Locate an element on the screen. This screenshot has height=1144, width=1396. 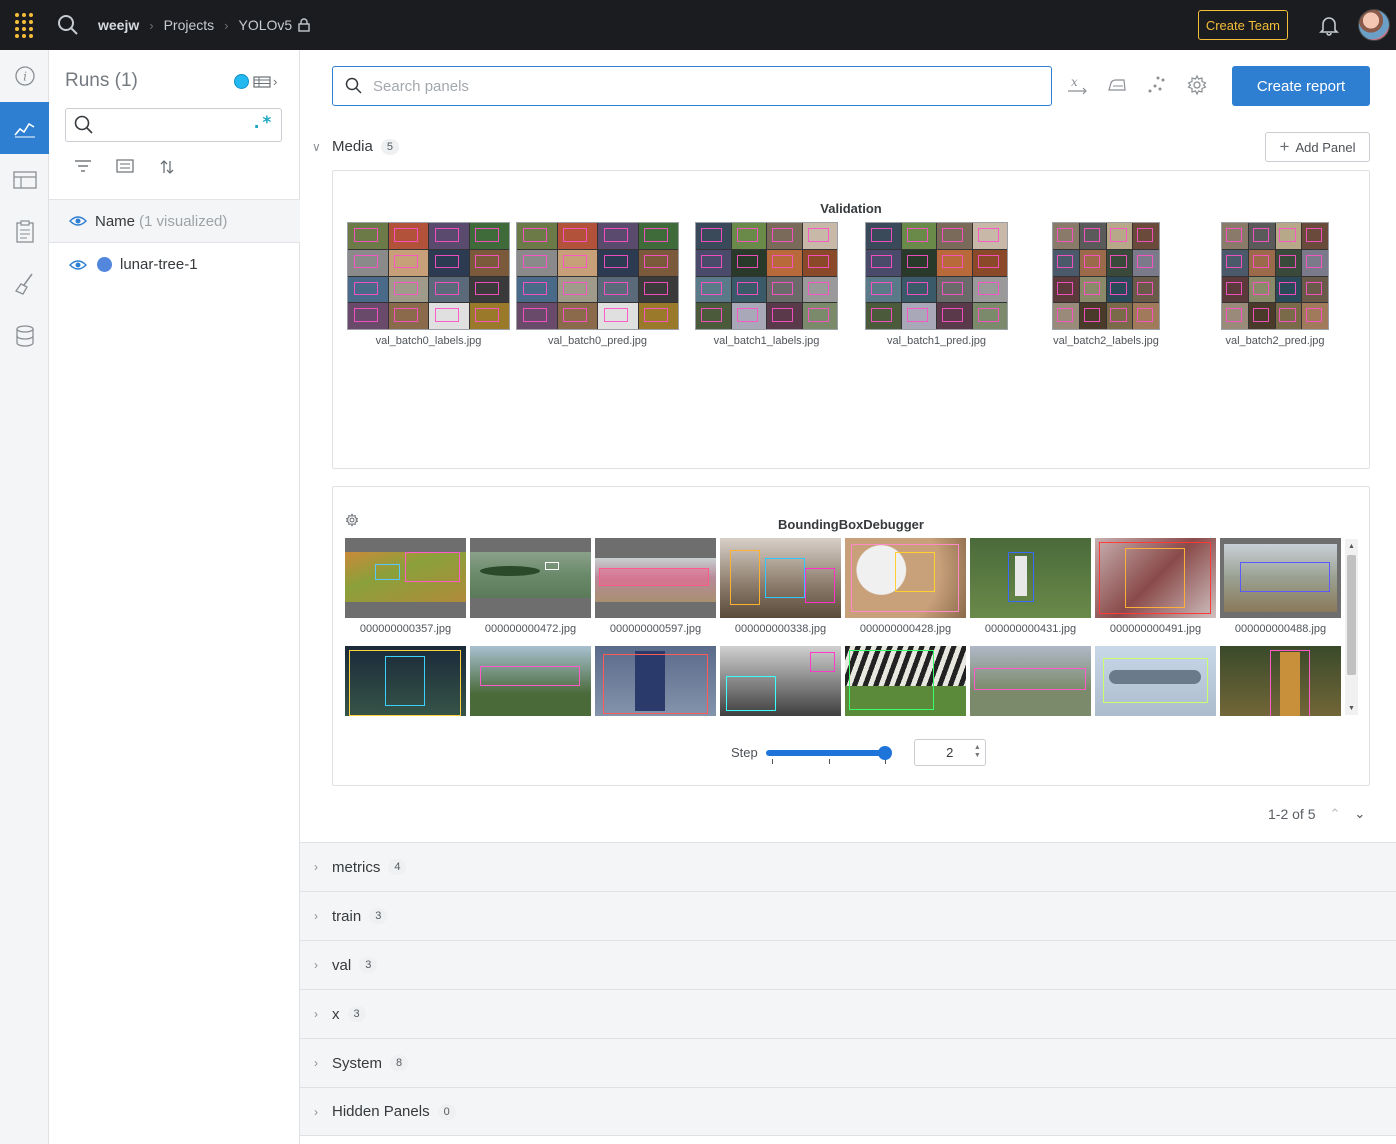
section-count-badge: 5 is located at coordinates (389, 146).